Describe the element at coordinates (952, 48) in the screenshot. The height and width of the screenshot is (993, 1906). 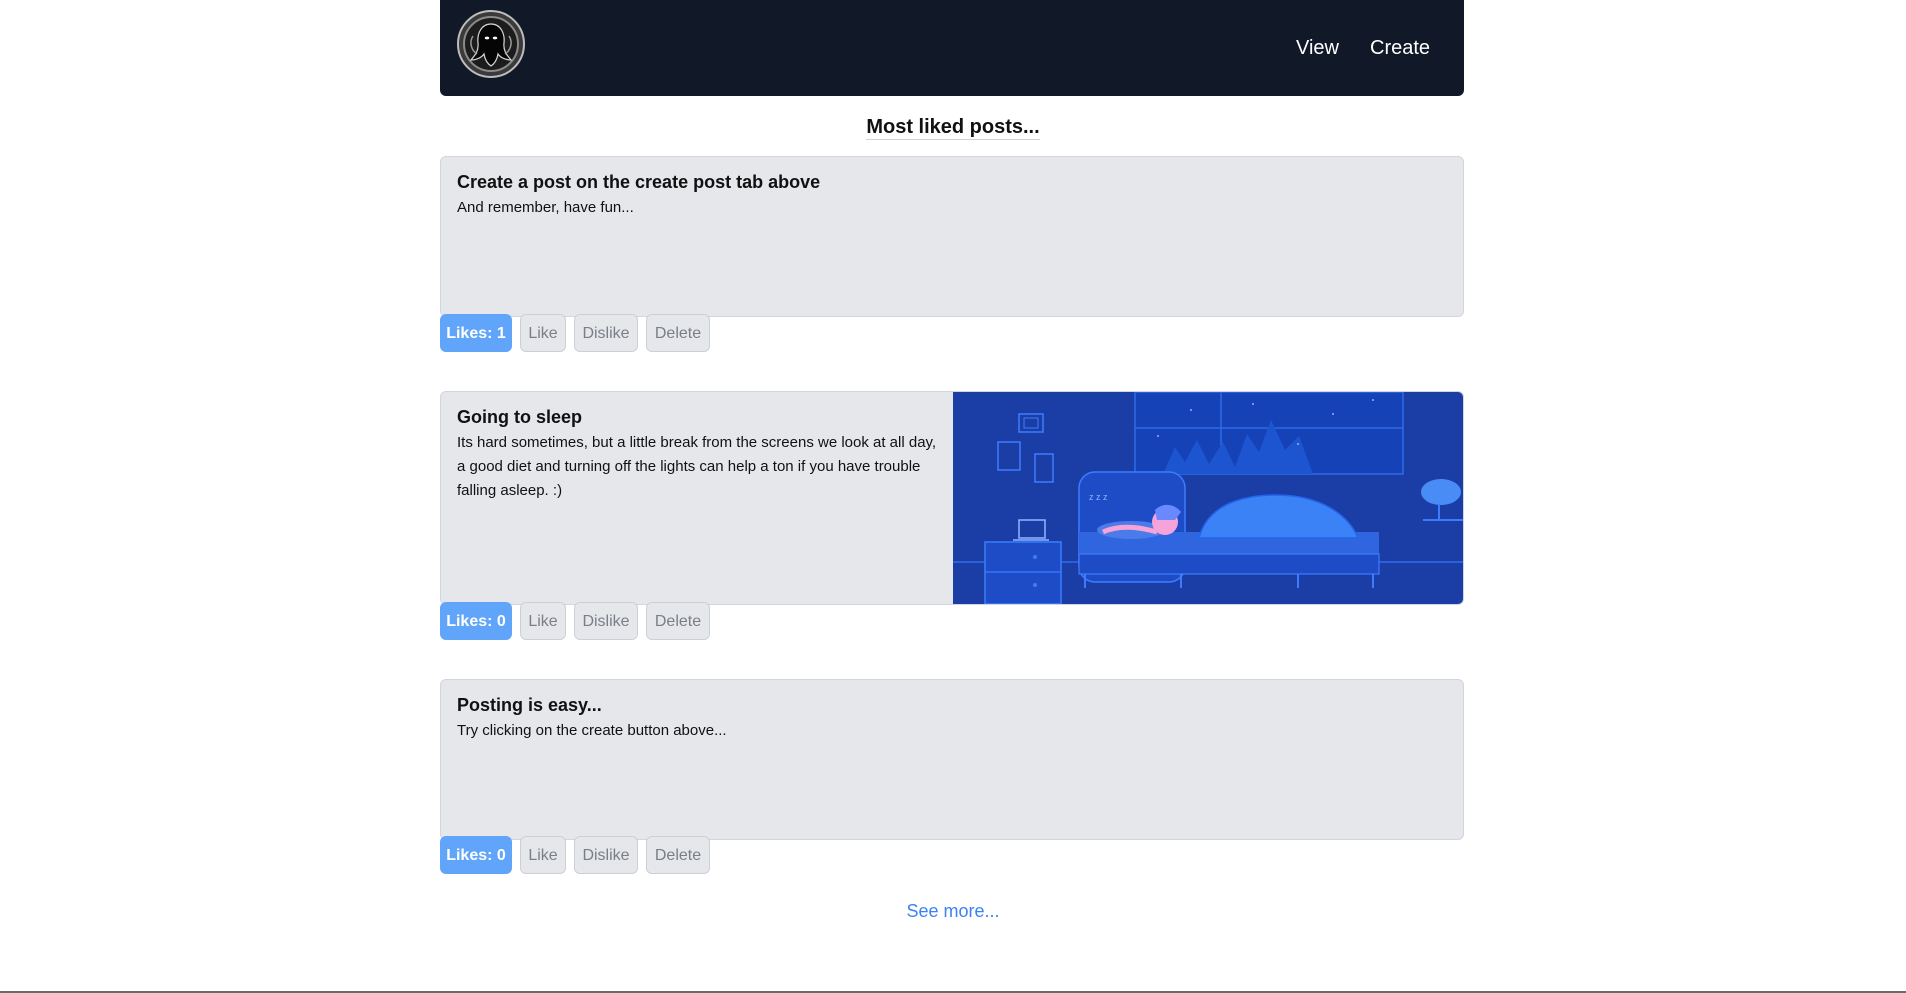
I see `top-navbar: View Create` at that location.